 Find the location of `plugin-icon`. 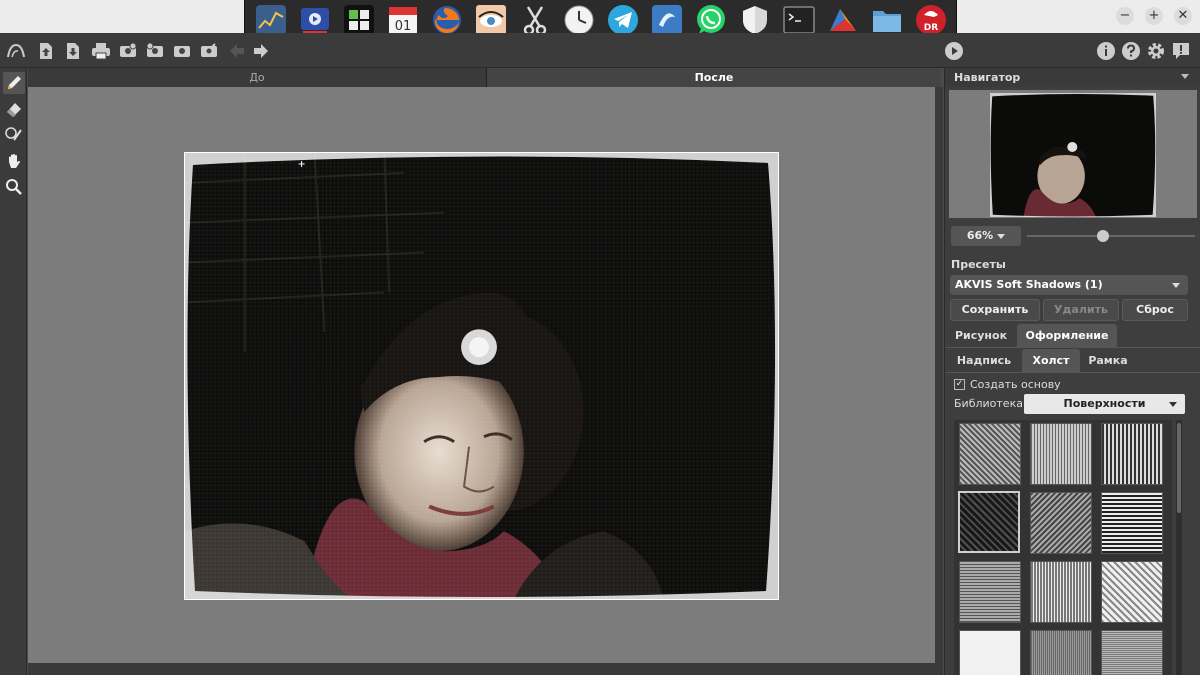

plugin-icon is located at coordinates (155, 51).